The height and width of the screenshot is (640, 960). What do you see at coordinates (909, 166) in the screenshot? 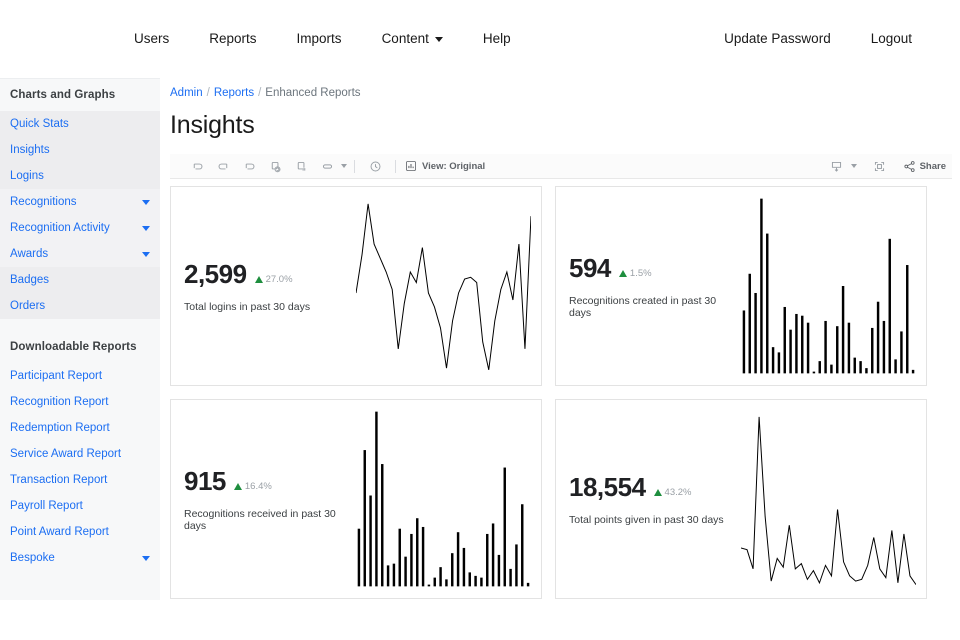
I see `share-icon` at bounding box center [909, 166].